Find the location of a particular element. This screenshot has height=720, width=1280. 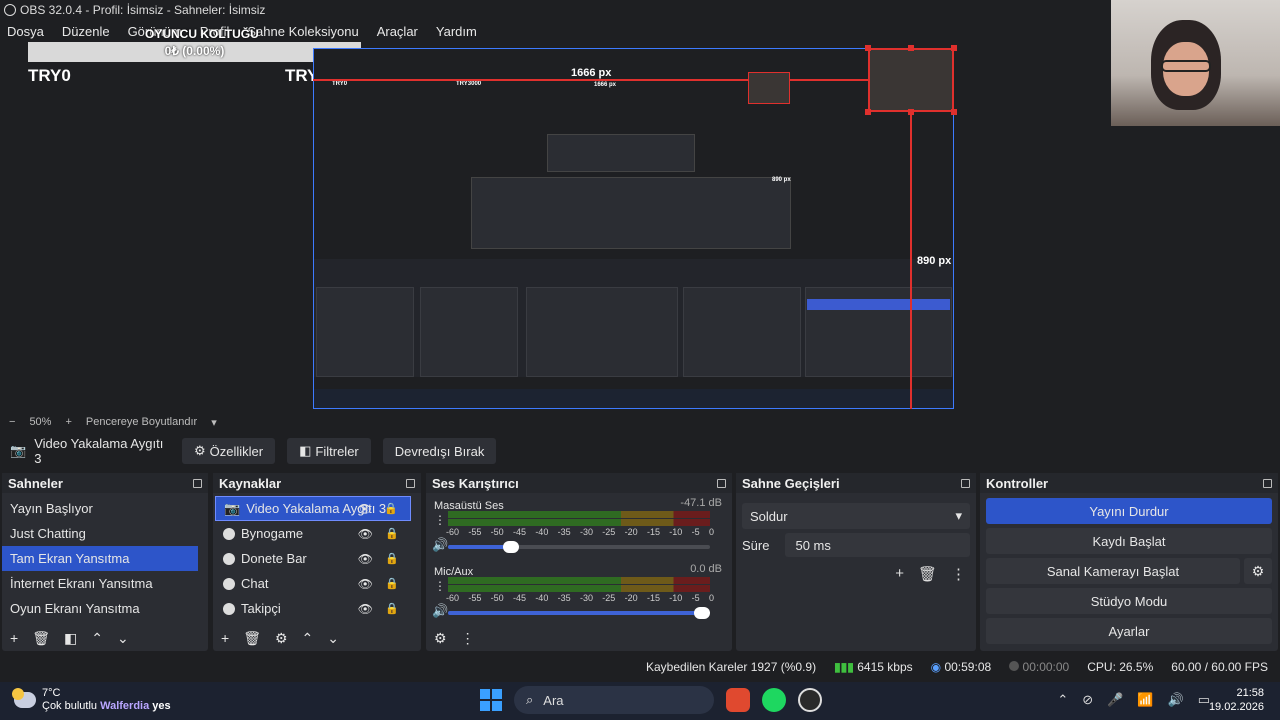

settings-button: Ayarlar is located at coordinates (1129, 631).